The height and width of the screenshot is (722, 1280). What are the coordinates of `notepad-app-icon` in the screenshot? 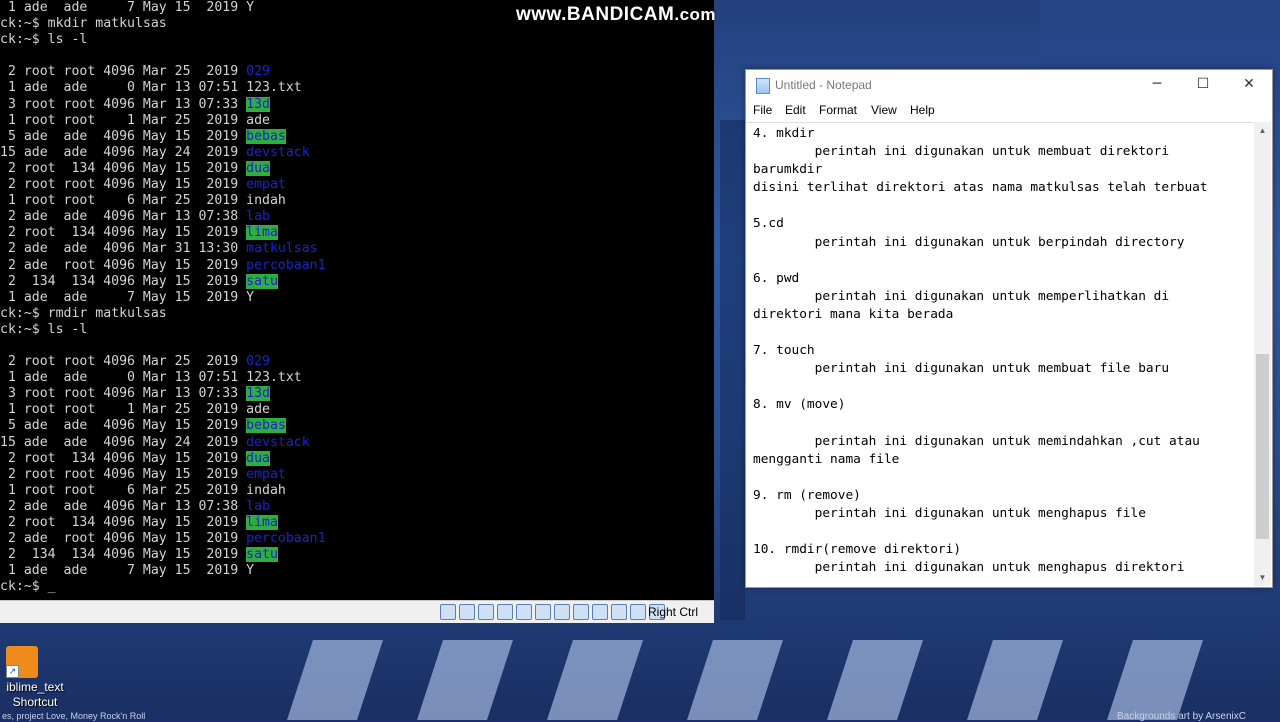 It's located at (763, 86).